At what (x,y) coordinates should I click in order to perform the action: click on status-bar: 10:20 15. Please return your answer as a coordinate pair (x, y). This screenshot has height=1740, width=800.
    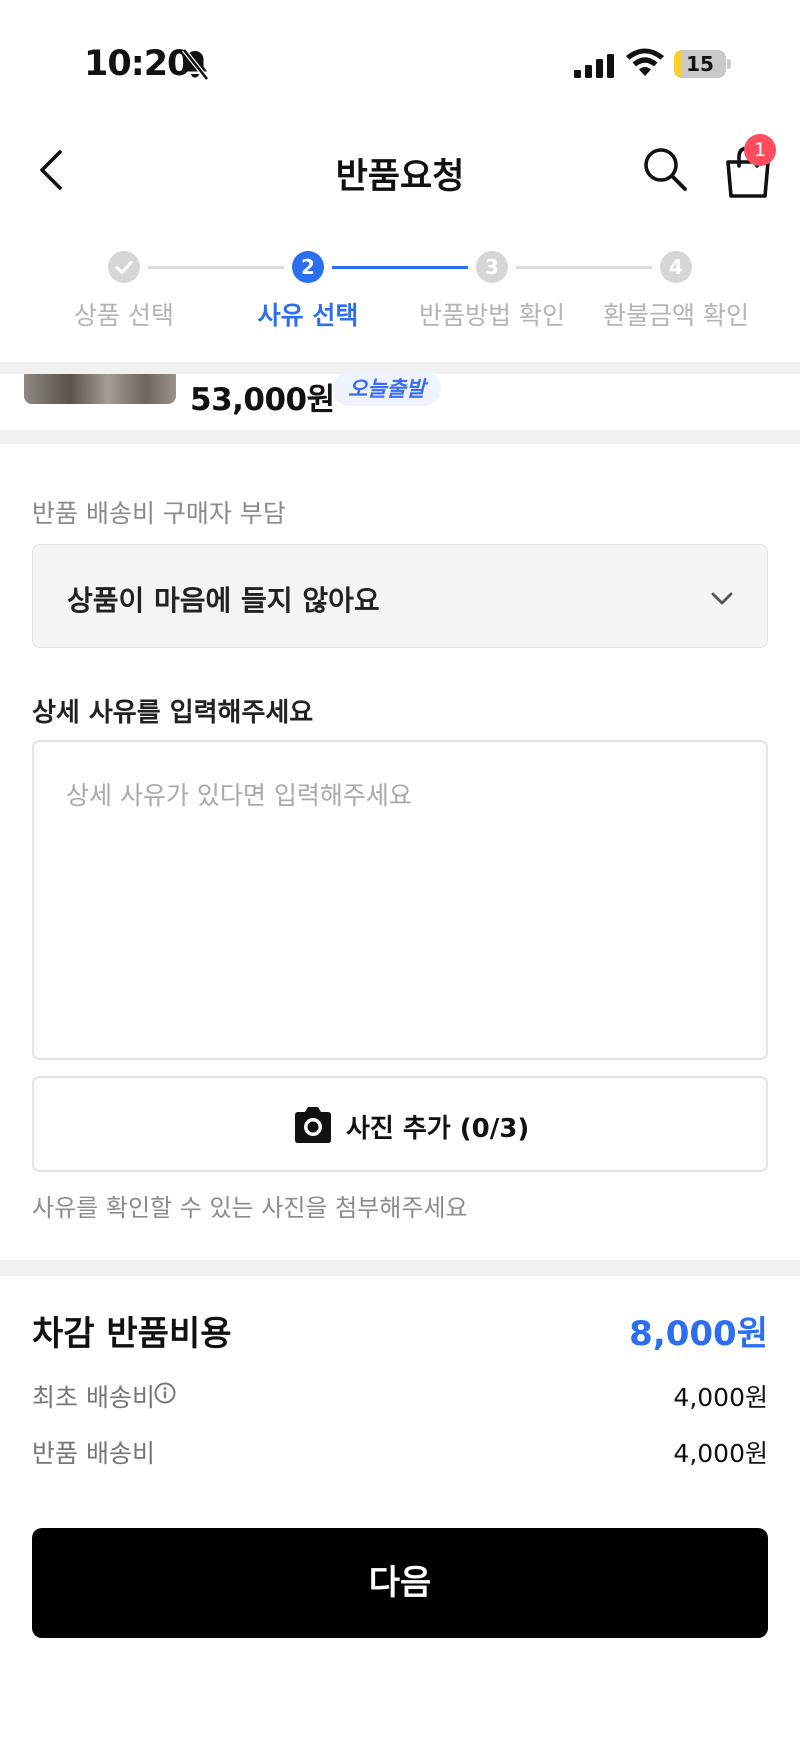
    Looking at the image, I should click on (400, 60).